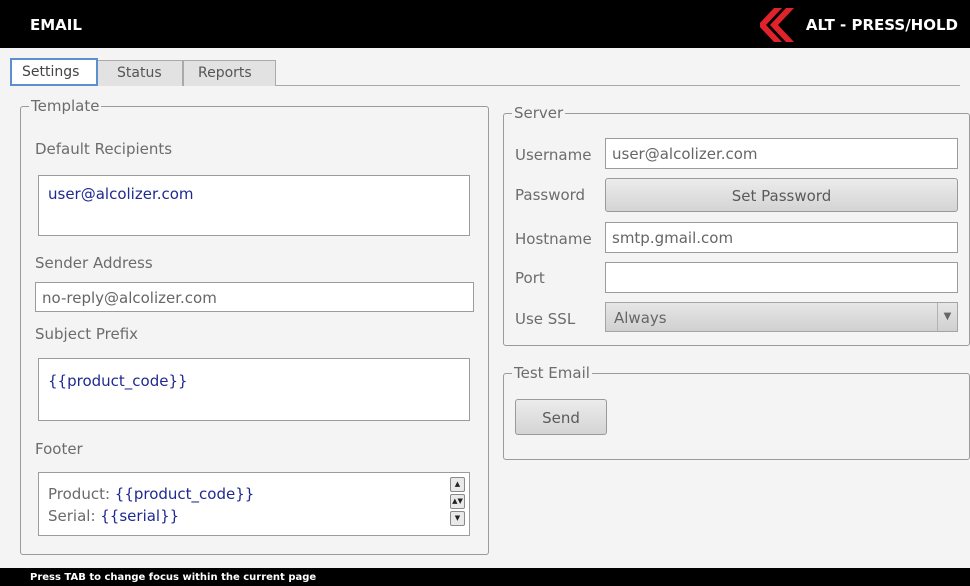 The height and width of the screenshot is (586, 970). What do you see at coordinates (74, 516) in the screenshot?
I see `footer-line-label: Serial:` at bounding box center [74, 516].